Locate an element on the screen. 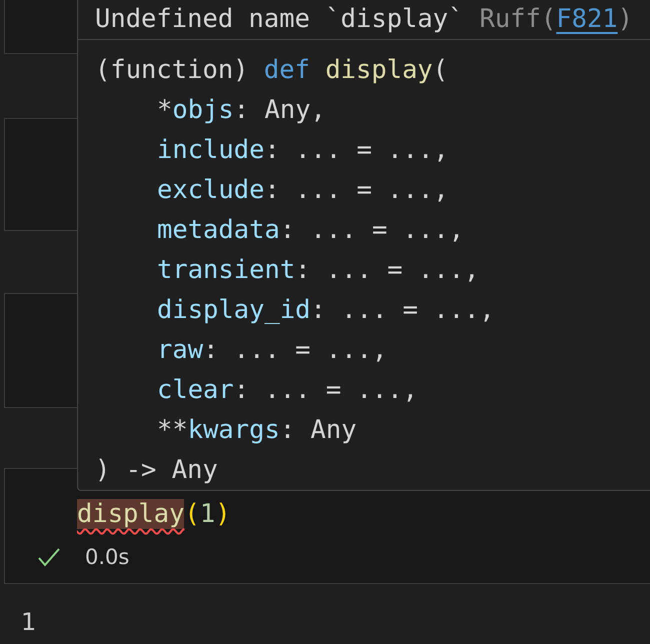 The height and width of the screenshot is (644, 650). rule-link: F821 is located at coordinates (587, 19).